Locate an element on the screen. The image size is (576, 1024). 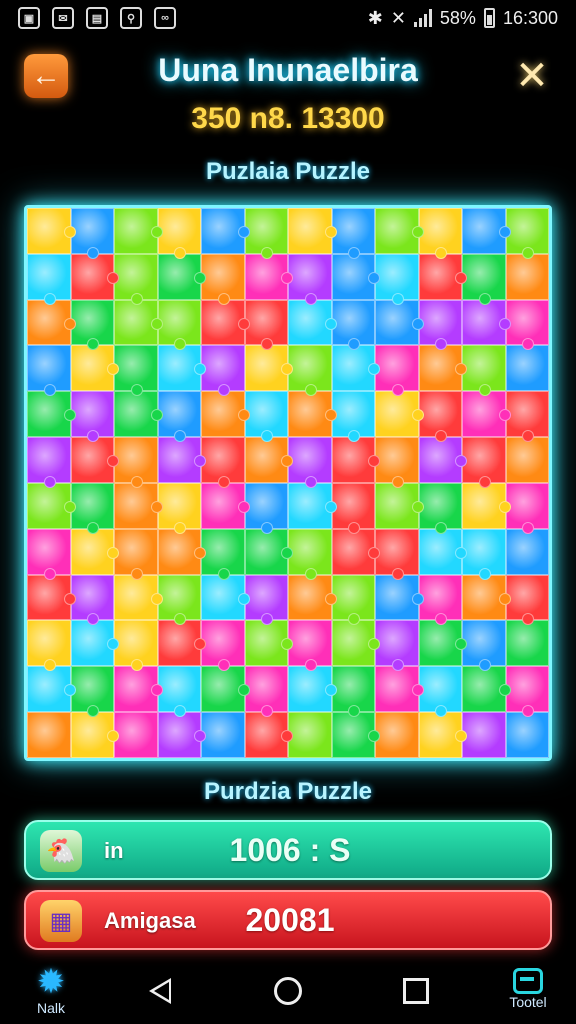
nav-back-button is located at coordinates (160, 984).